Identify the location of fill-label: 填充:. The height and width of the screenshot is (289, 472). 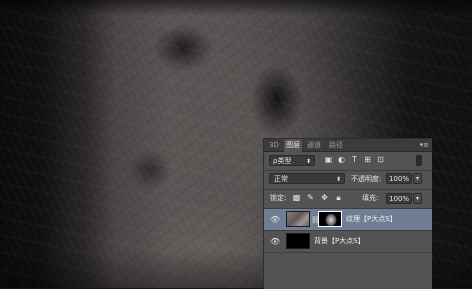
(370, 198).